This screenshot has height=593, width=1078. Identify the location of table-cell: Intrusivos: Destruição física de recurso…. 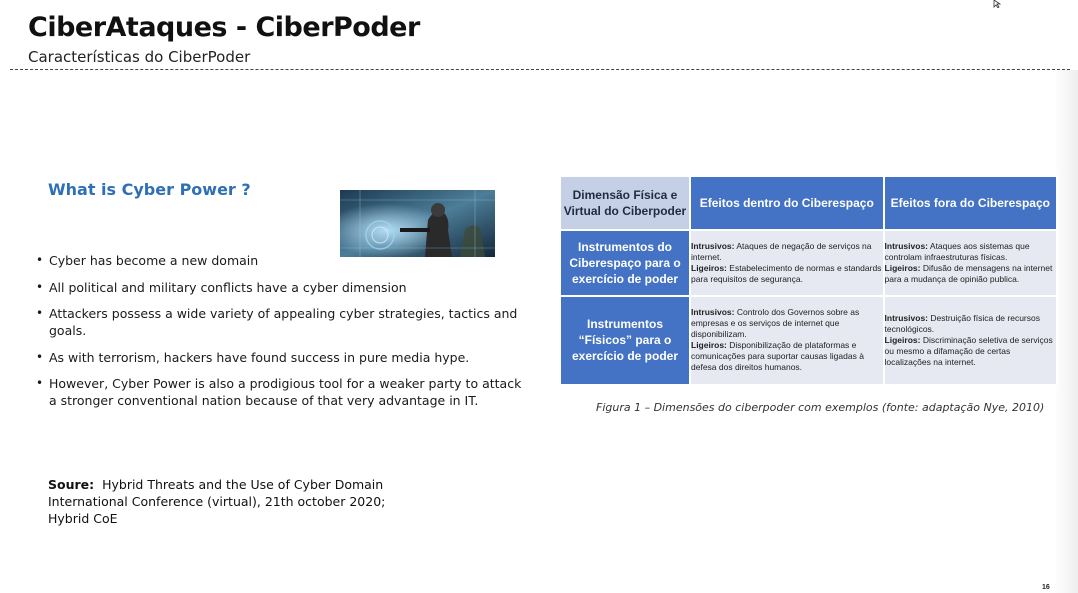
(970, 340).